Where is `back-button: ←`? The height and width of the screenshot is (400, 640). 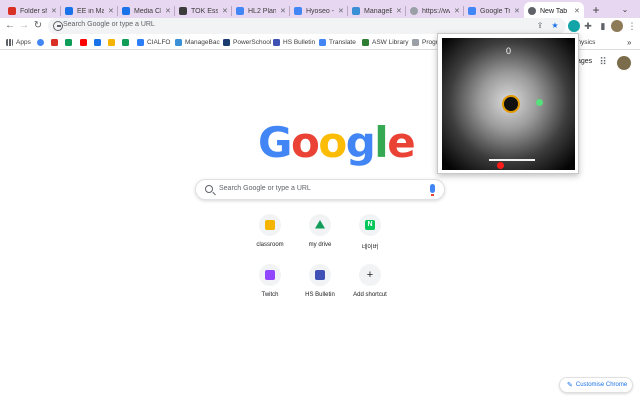 back-button: ← is located at coordinates (10, 26).